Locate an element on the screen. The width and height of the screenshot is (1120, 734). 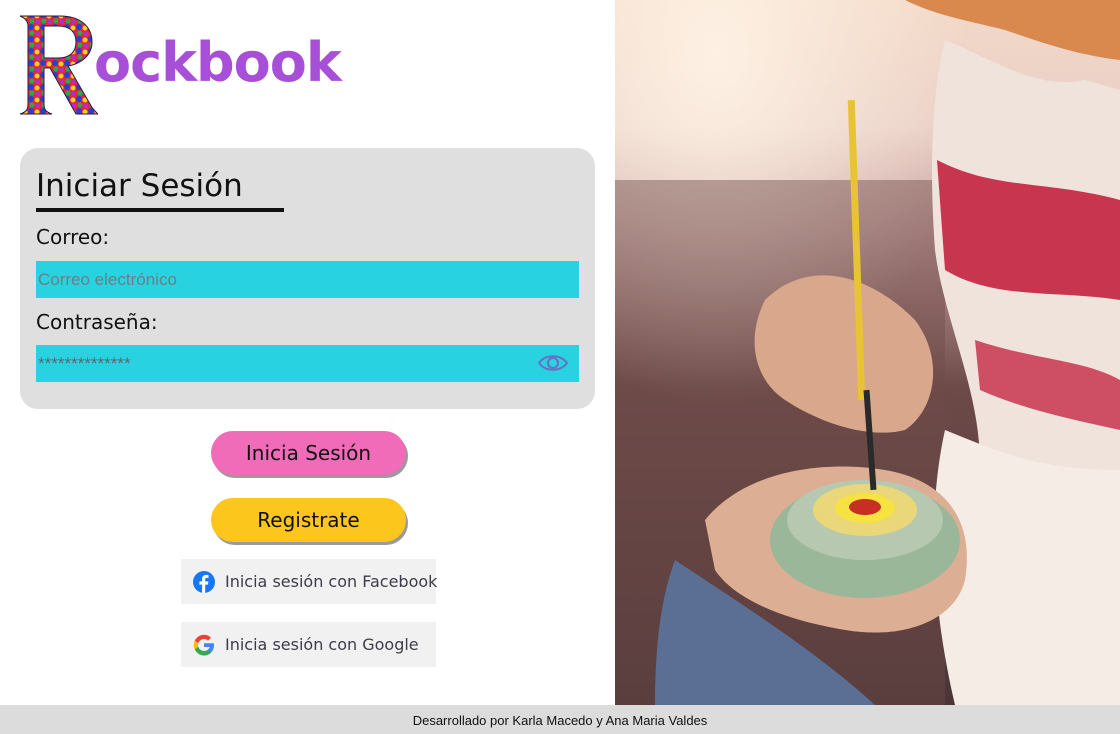
facebook-login-button: Inicia sesión con Facebook is located at coordinates (309, 581).